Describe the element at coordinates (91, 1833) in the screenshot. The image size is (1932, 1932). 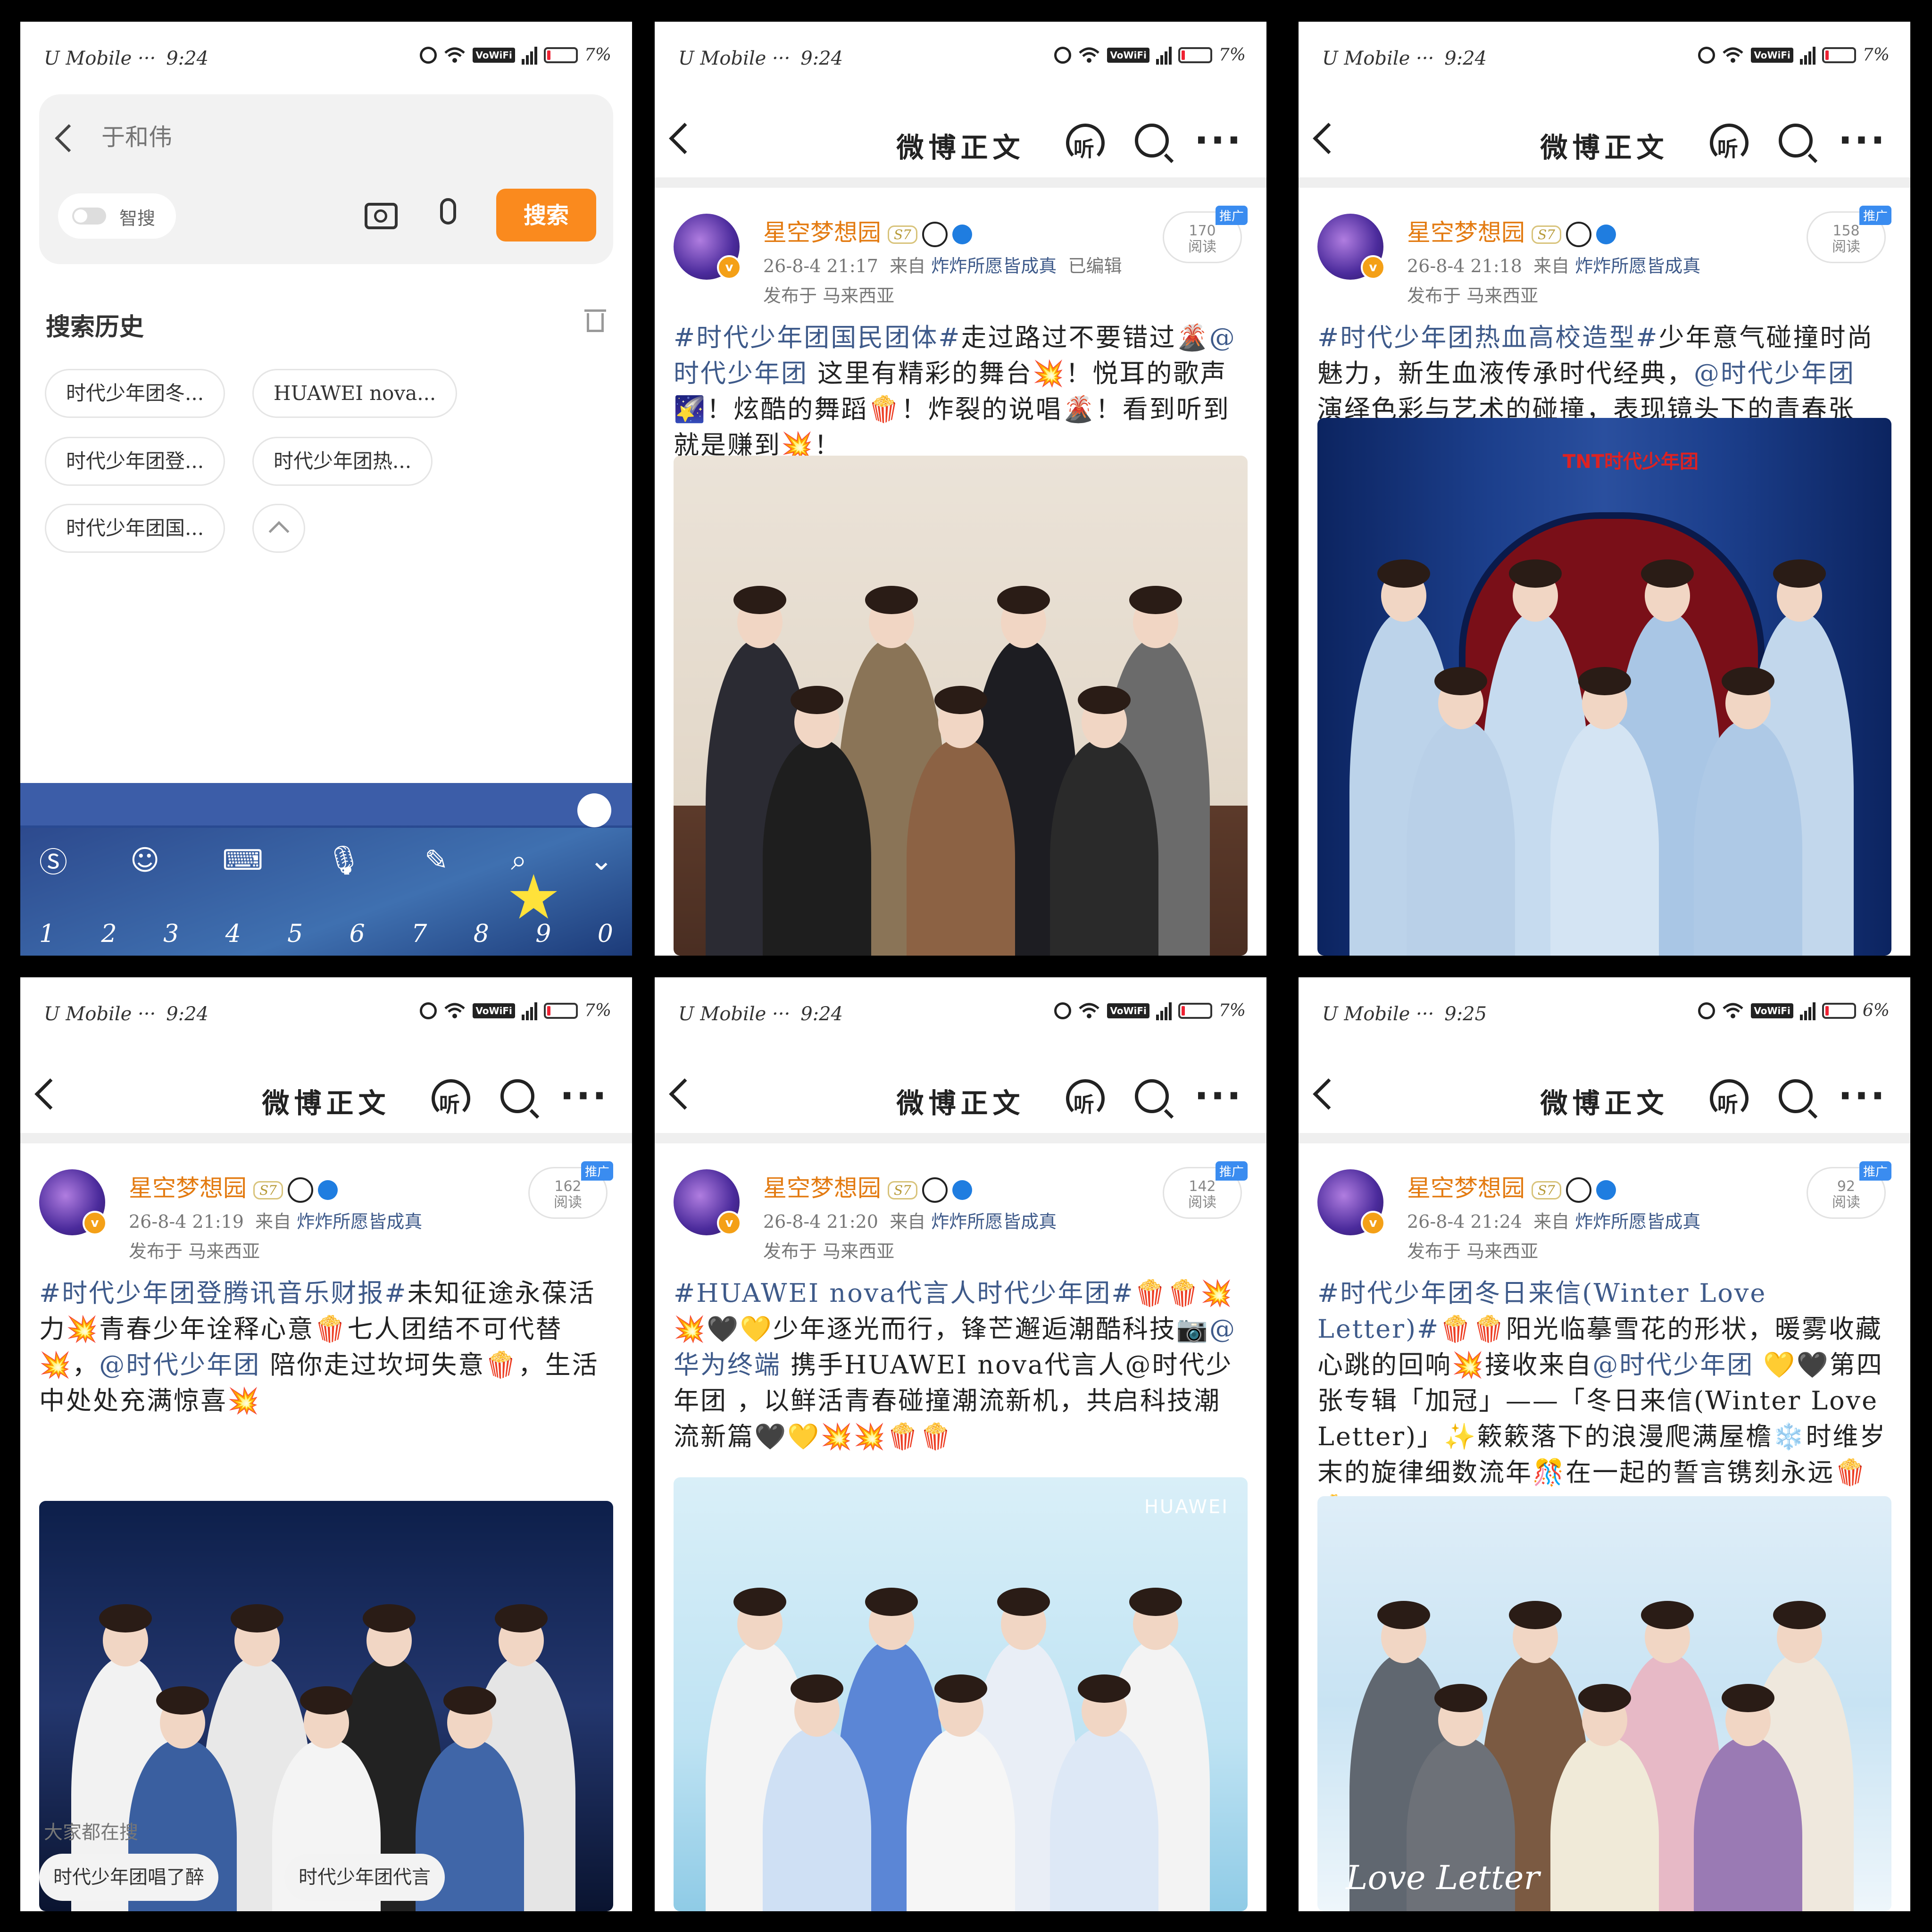
I see `trending-label: 大家都在搜` at that location.